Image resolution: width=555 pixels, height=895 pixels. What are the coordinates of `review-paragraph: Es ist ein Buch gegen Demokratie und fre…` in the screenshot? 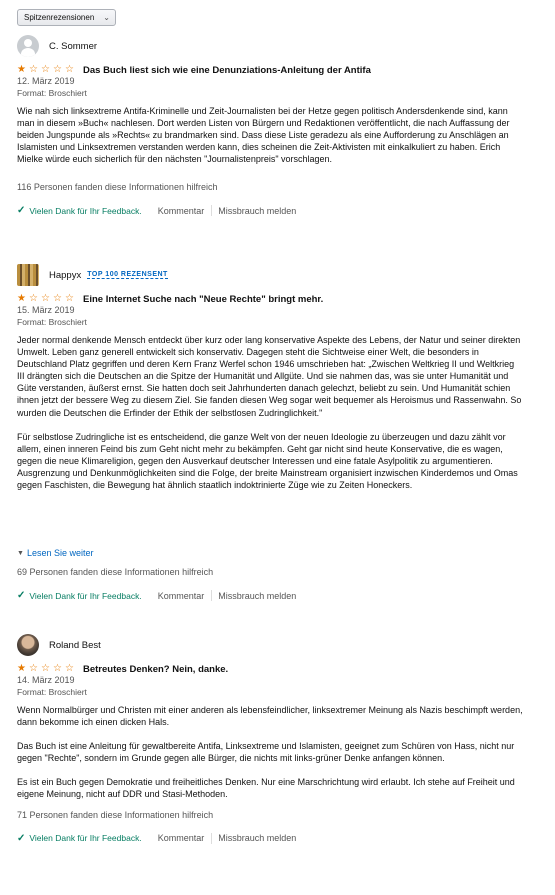 It's located at (266, 788).